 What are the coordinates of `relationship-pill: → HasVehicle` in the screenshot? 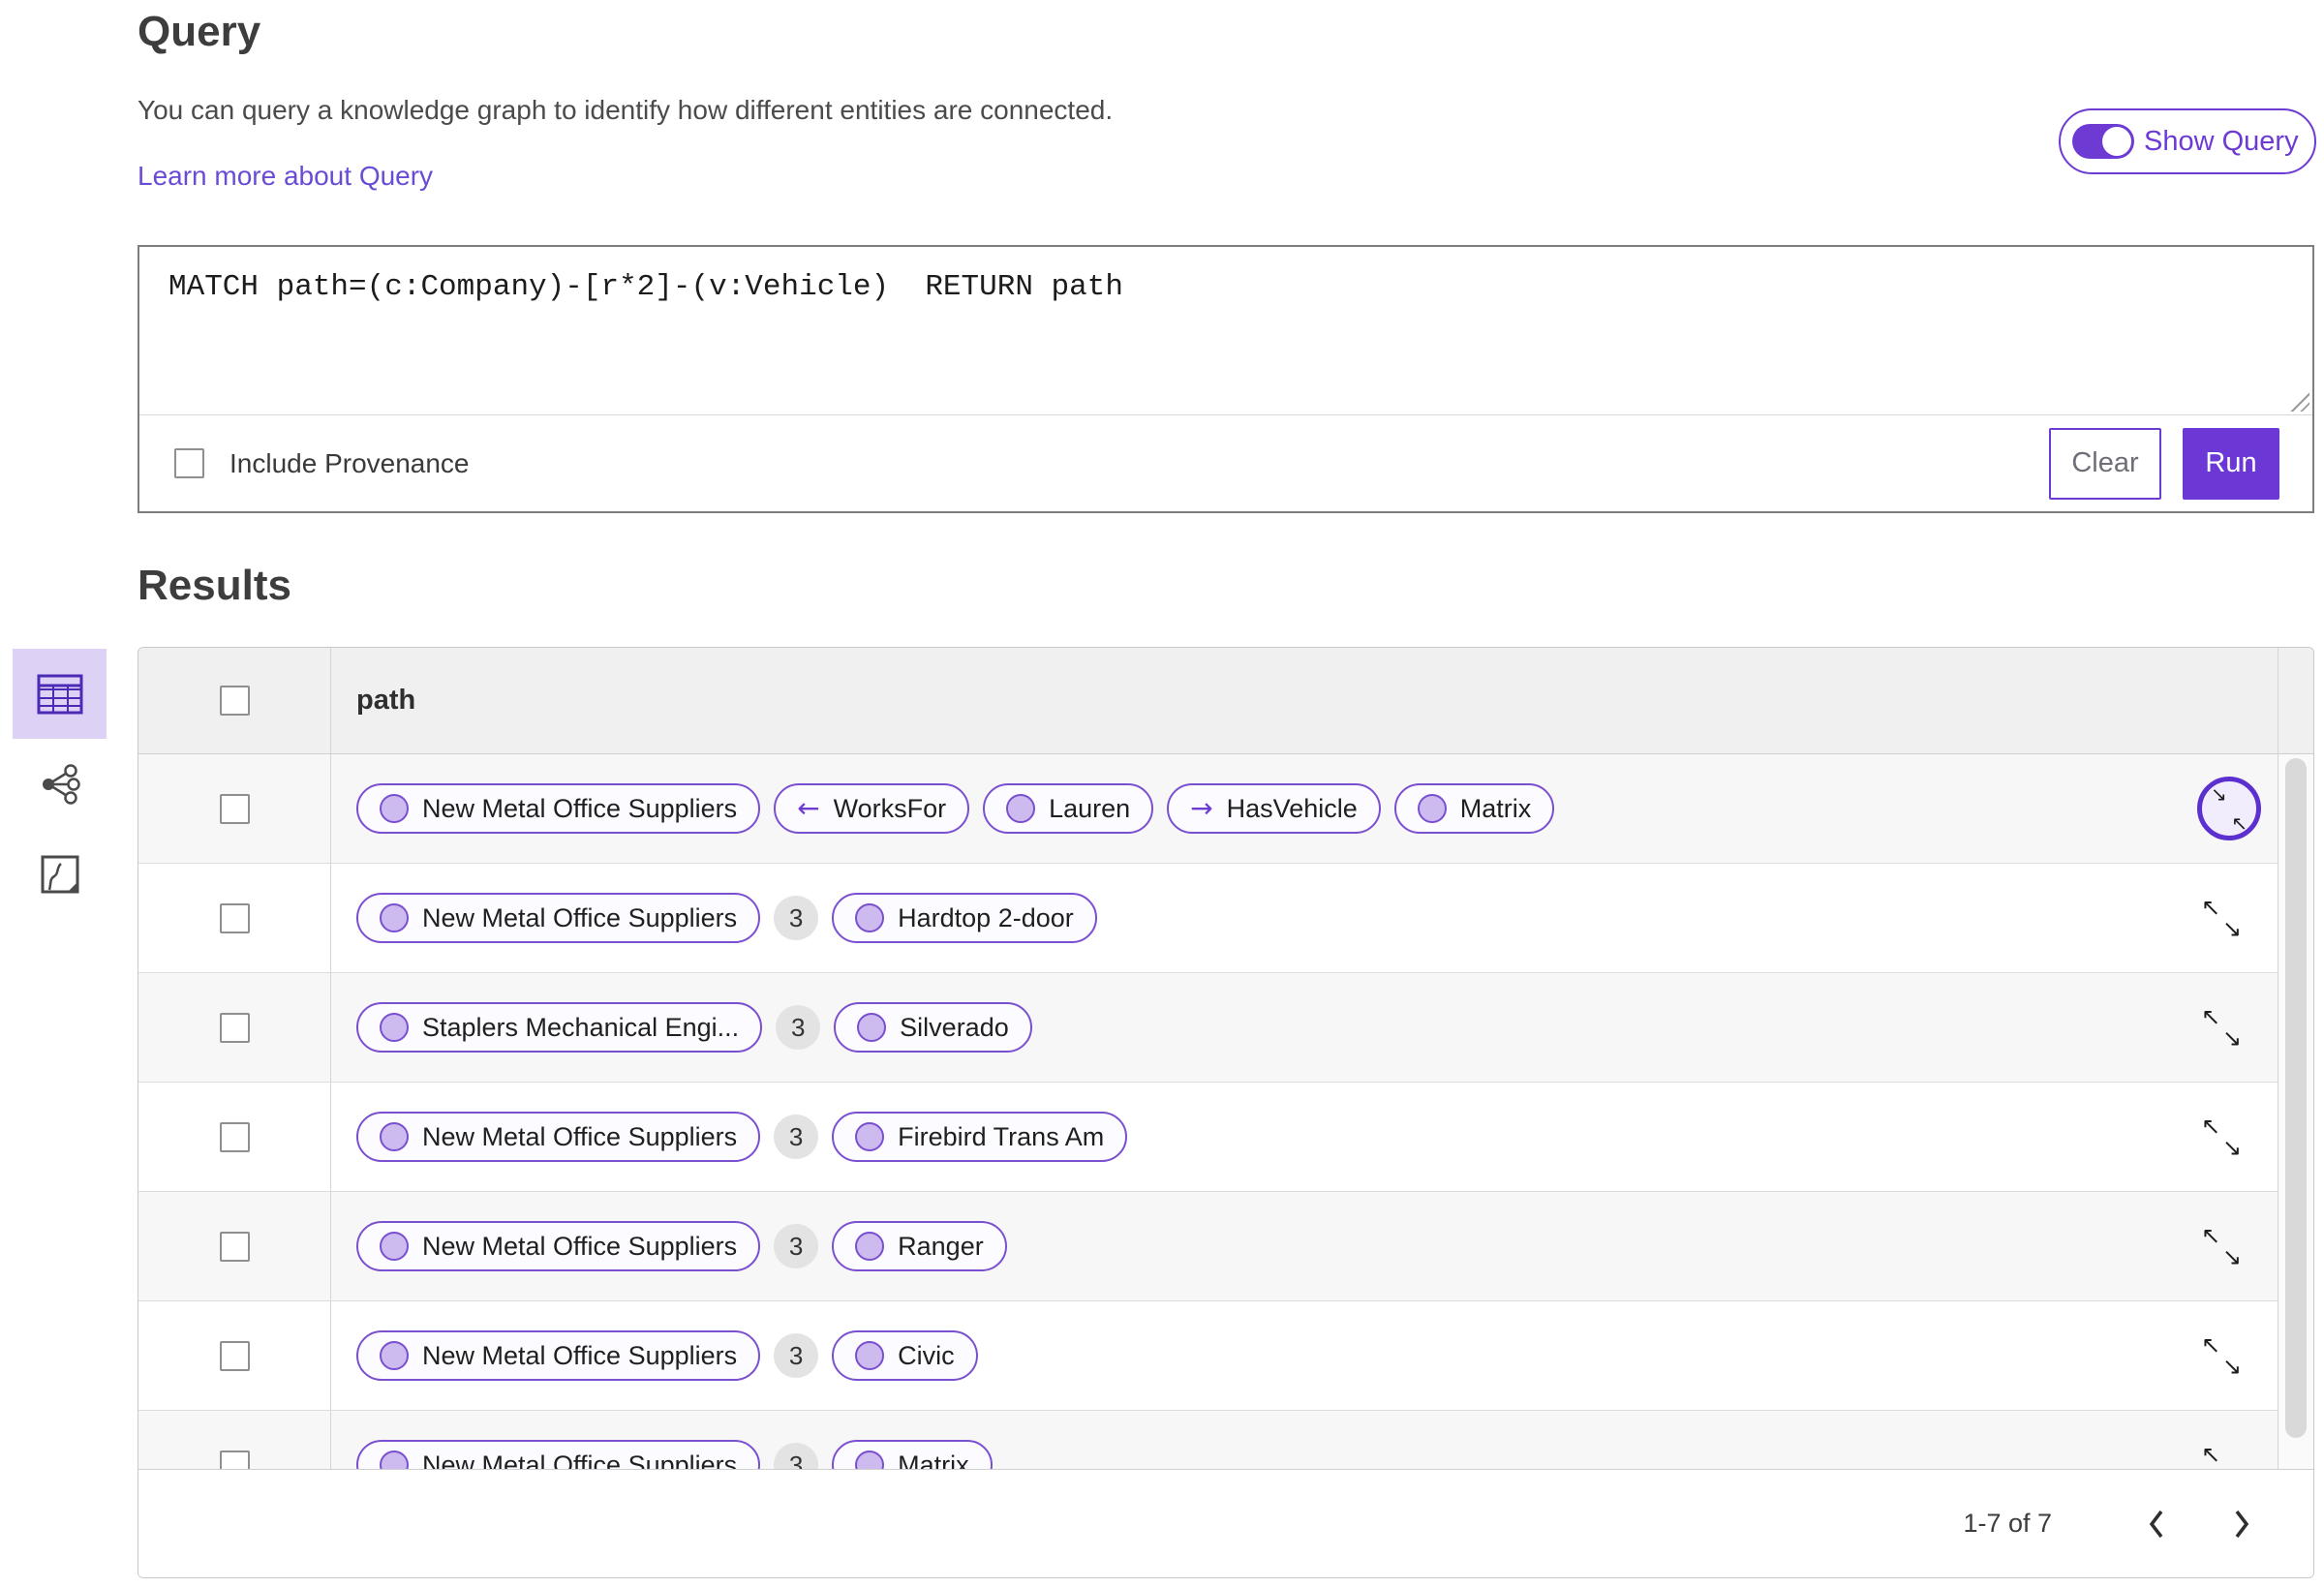 It's located at (1274, 808).